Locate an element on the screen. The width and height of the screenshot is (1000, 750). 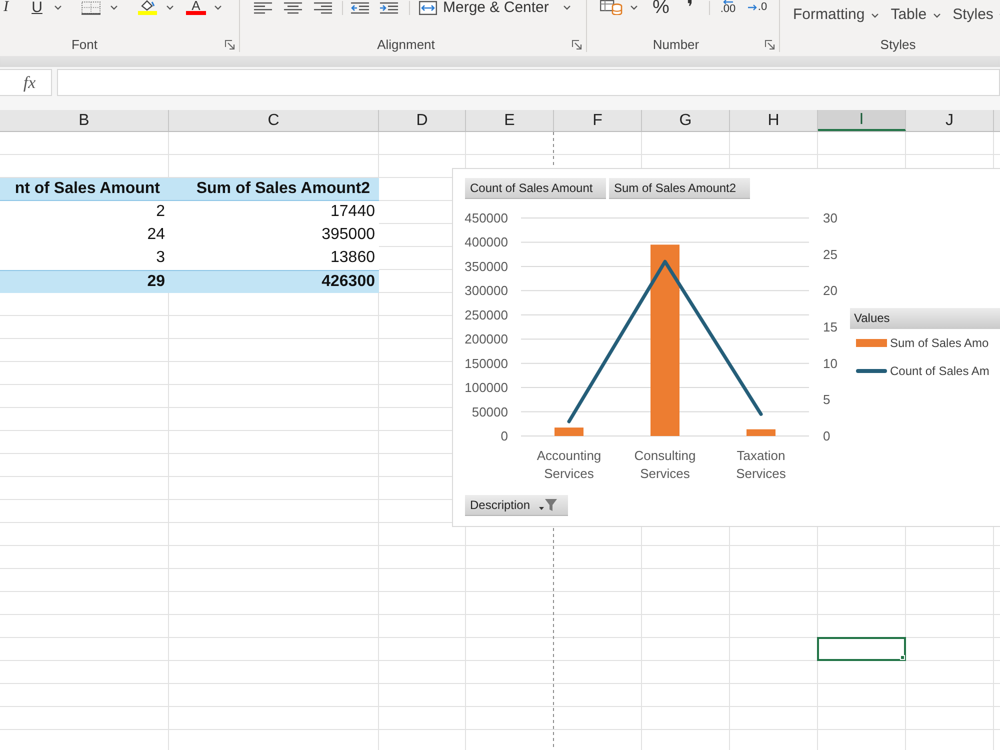
borders-icon is located at coordinates (91, 7).